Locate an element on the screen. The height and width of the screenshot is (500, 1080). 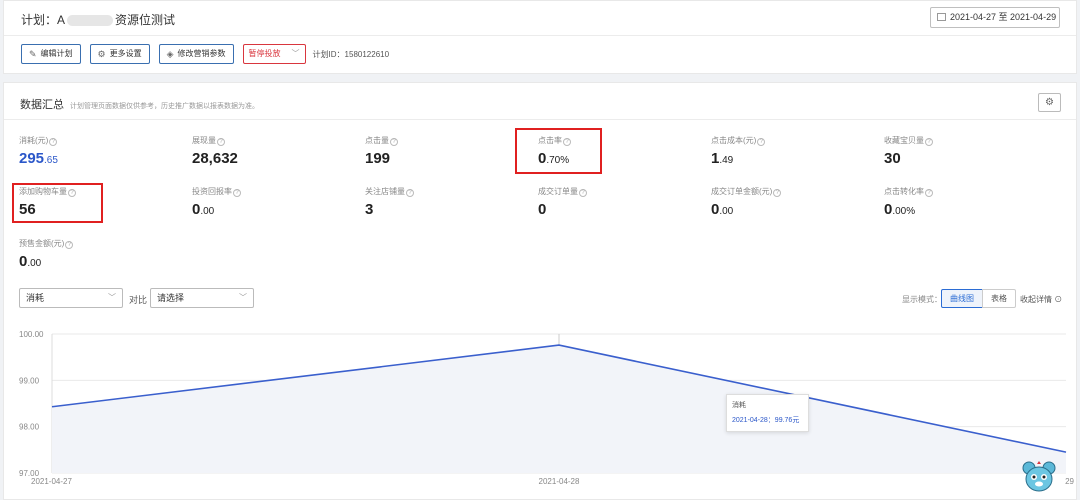
metric-cpc: 点击成本(元)? 1.49 is located at coordinates (786, 151).